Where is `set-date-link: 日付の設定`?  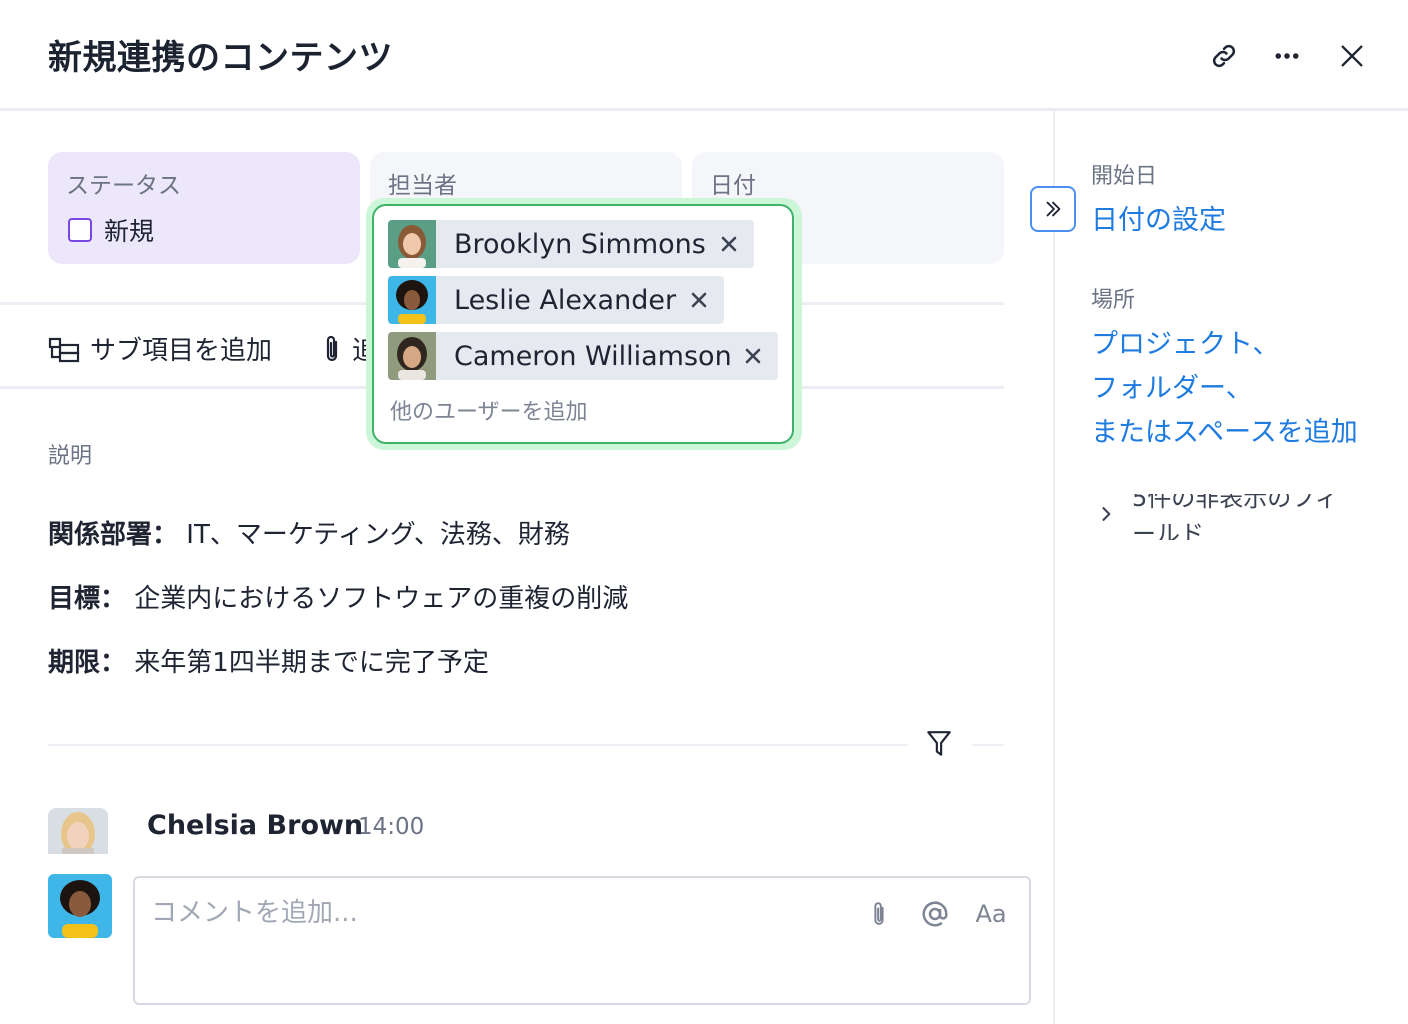 set-date-link: 日付の設定 is located at coordinates (1158, 217).